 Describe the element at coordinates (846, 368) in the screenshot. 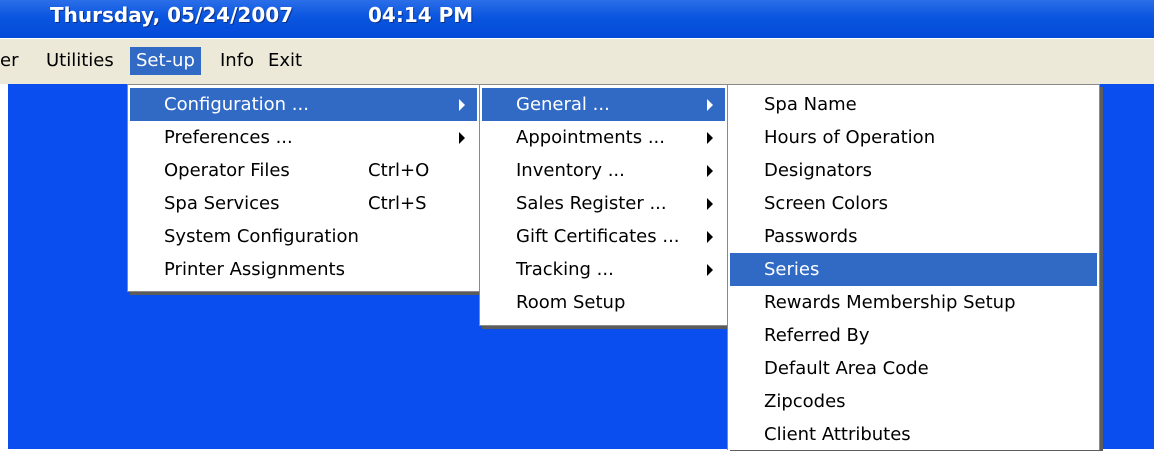

I see `menu-item-label: Default Area Code` at that location.